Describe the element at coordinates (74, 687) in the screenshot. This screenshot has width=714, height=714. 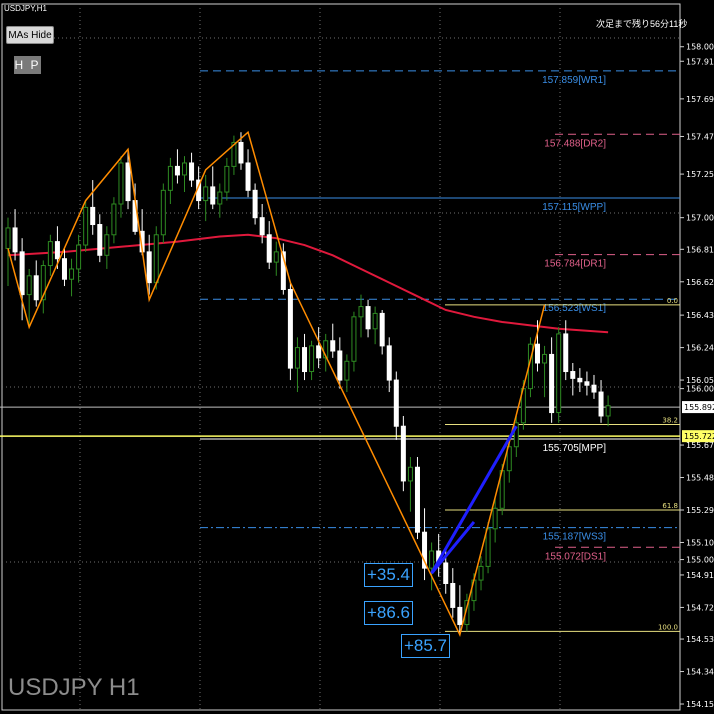
I see `symbol-watermark: USDJPY H1` at that location.